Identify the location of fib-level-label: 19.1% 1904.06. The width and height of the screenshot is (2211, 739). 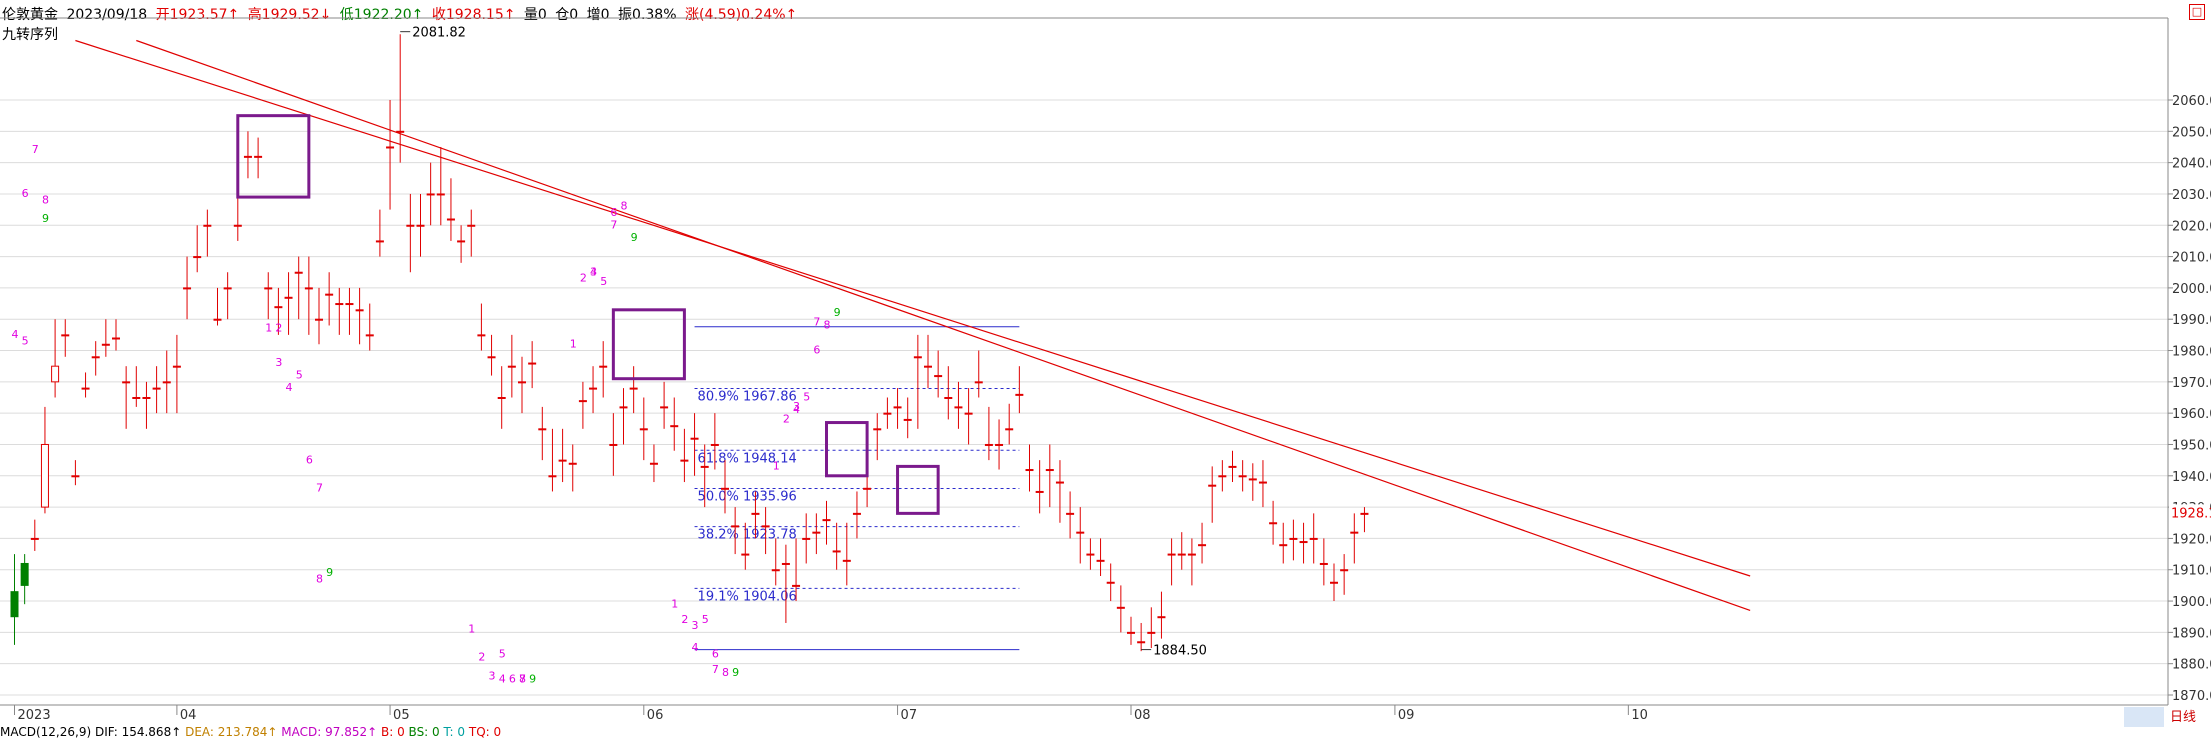
(747, 596).